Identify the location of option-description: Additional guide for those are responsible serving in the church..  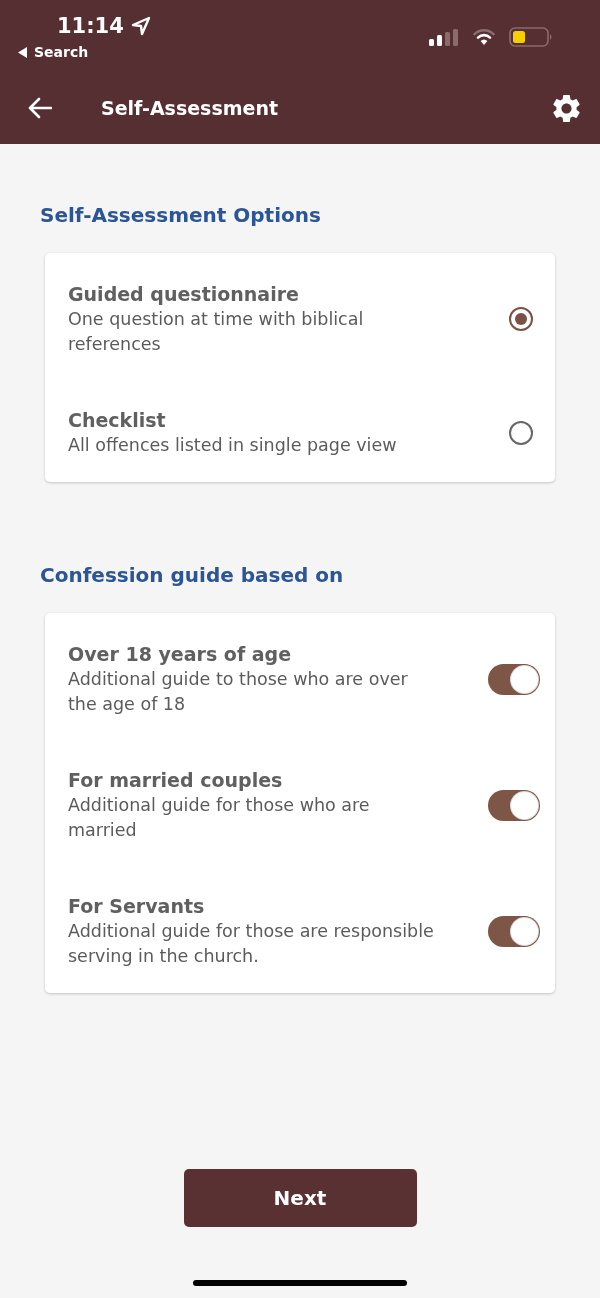
(251, 944).